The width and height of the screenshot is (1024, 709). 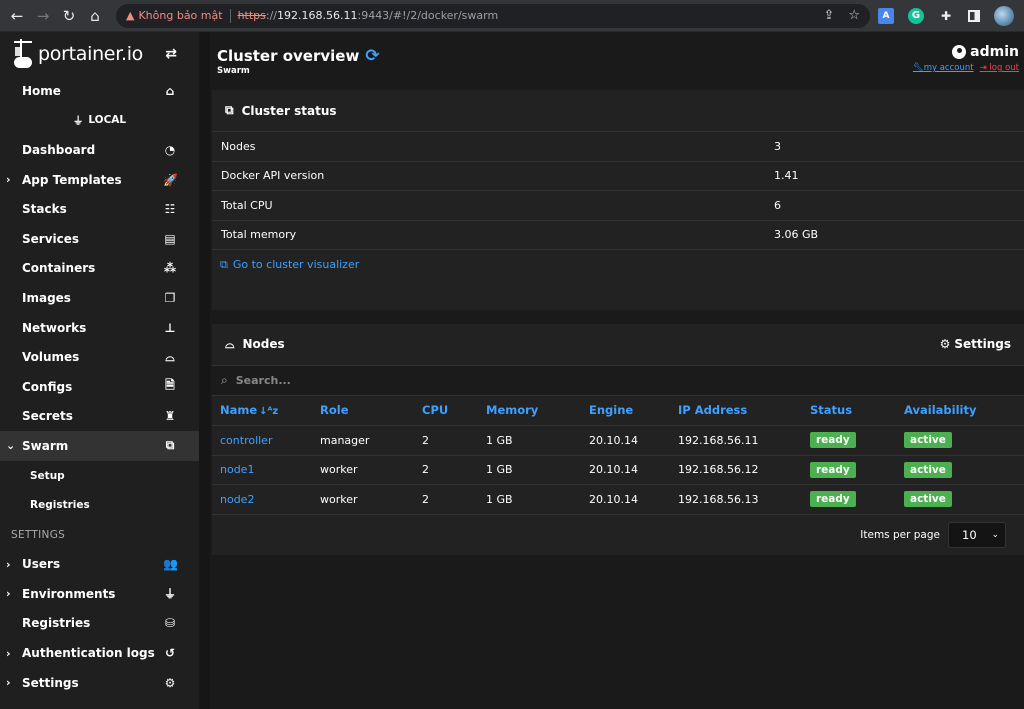 I want to click on node-ip: 192.168.56.13, so click(x=744, y=499).